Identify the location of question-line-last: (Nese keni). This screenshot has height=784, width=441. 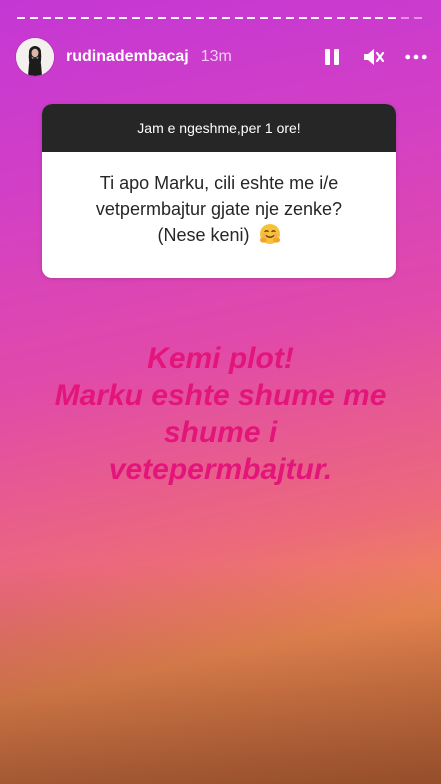
(219, 237).